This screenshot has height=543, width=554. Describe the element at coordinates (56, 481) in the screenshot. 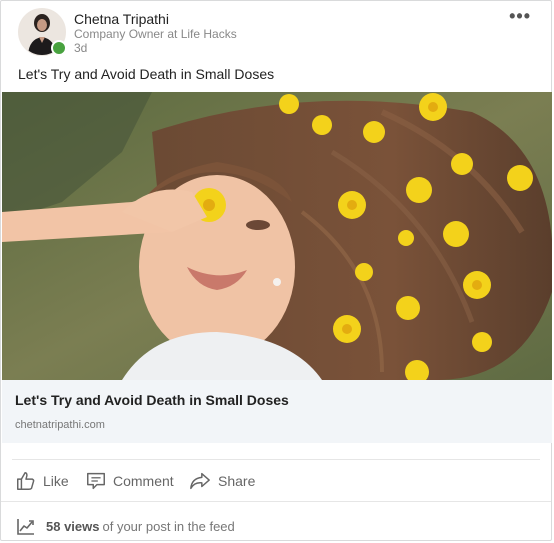

I see `like-label: Like` at that location.